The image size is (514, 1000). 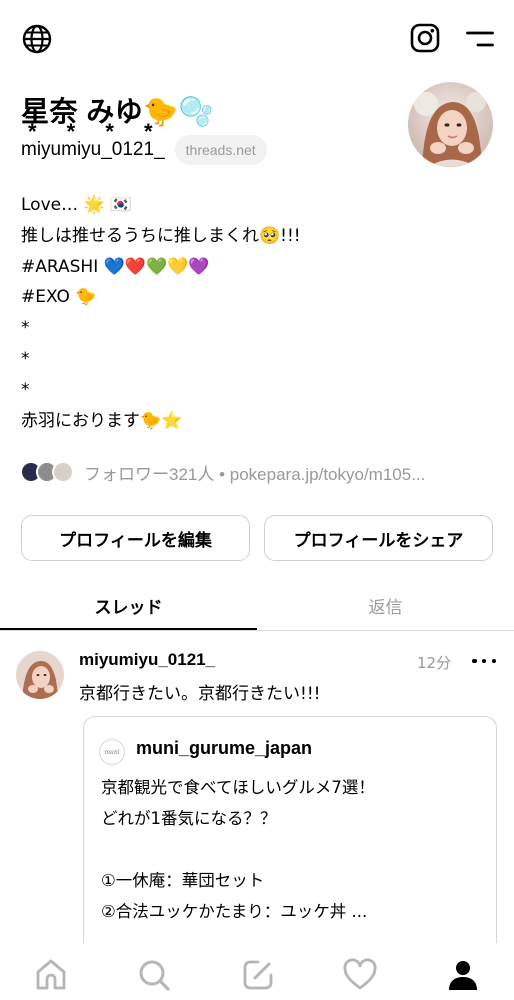 I want to click on profile-avatar, so click(x=450, y=124).